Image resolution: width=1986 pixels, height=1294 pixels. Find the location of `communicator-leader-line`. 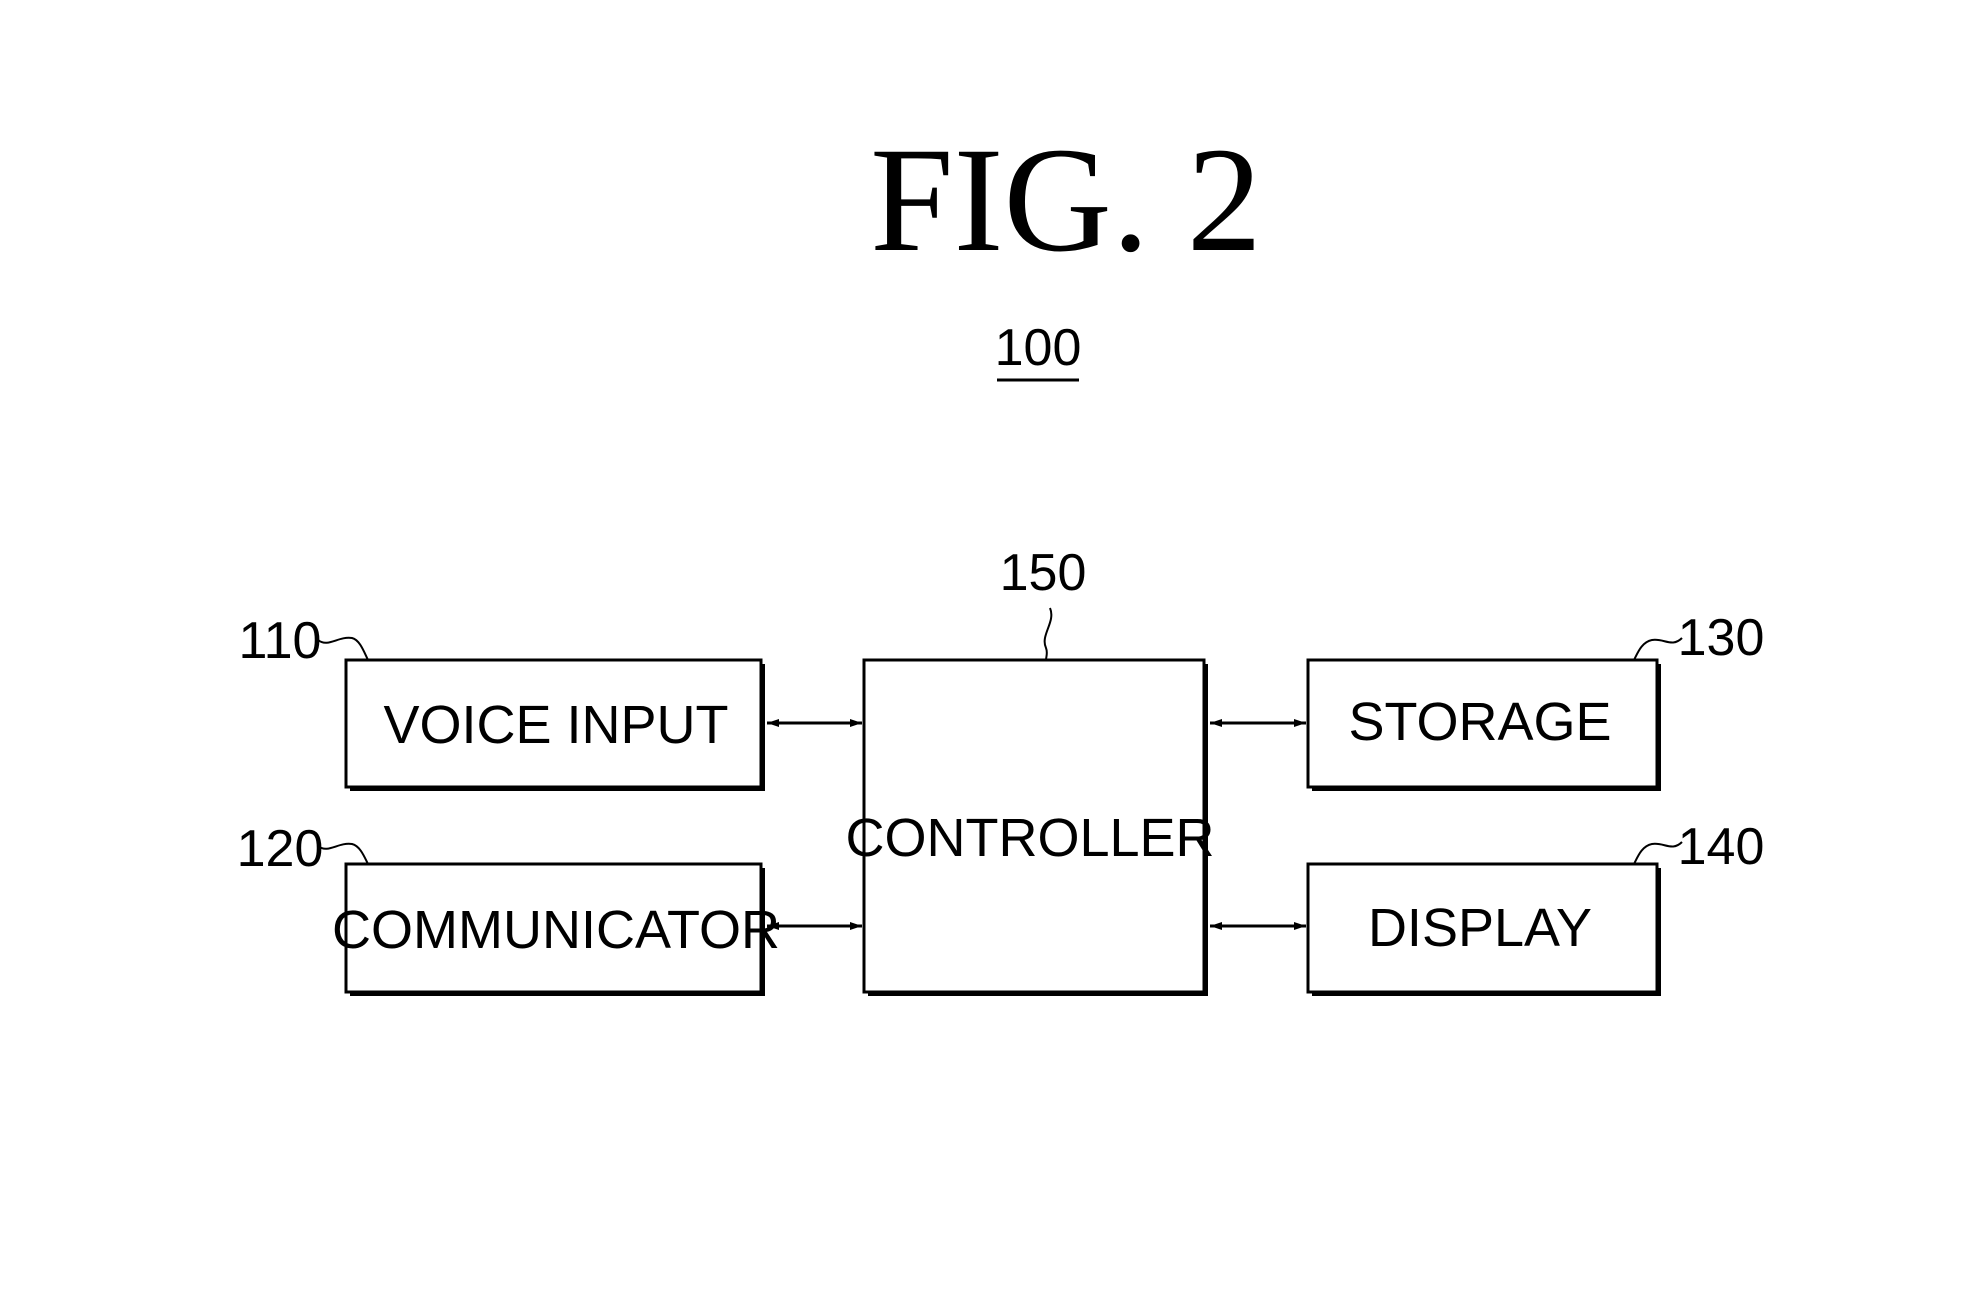

communicator-leader-line is located at coordinates (343, 853).